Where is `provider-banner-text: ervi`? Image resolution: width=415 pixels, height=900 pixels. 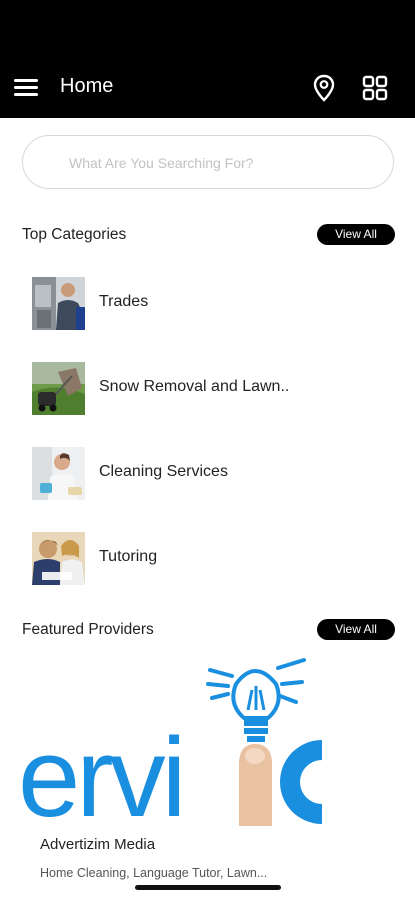
provider-banner-text: ervi is located at coordinates (104, 771).